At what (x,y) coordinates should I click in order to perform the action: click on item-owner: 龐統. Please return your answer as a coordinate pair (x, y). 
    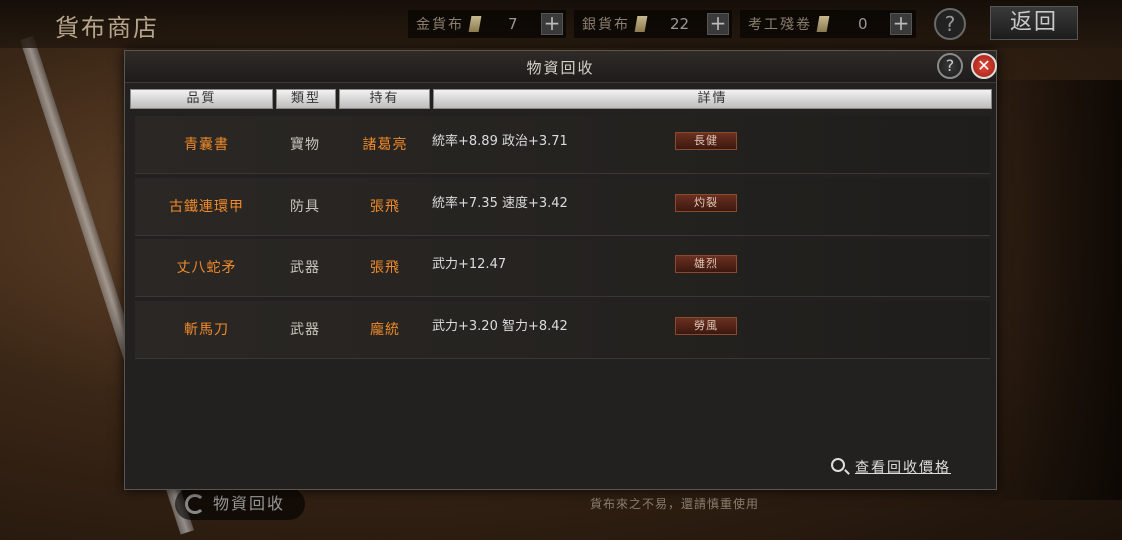
    Looking at the image, I should click on (385, 330).